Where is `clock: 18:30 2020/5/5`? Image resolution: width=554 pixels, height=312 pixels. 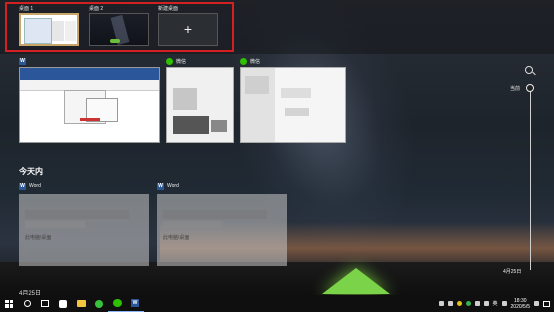 clock: 18:30 2020/5/5 is located at coordinates (520, 304).